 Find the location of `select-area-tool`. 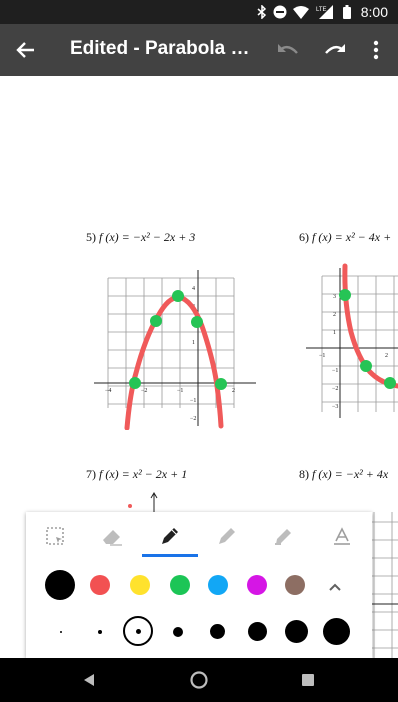

select-area-tool is located at coordinates (55, 536).